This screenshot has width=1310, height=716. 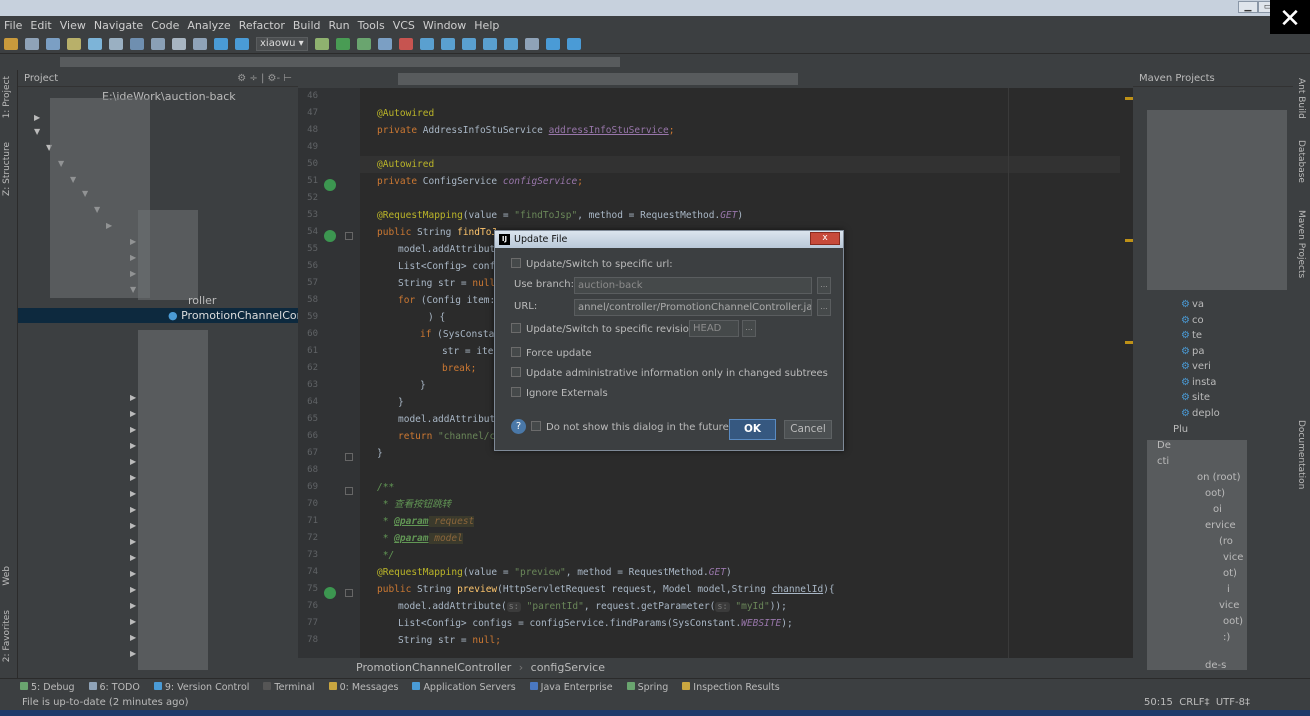 What do you see at coordinates (1220, 525) in the screenshot?
I see `maven-tree-item: ervice` at bounding box center [1220, 525].